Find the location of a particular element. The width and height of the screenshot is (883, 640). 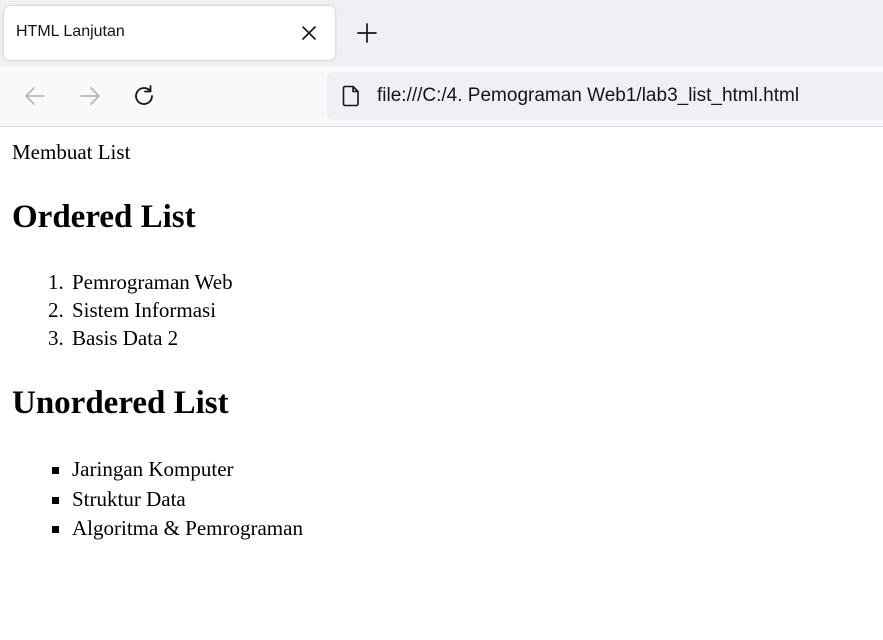

tab-strip: HTML Lanjutan is located at coordinates (441, 33).